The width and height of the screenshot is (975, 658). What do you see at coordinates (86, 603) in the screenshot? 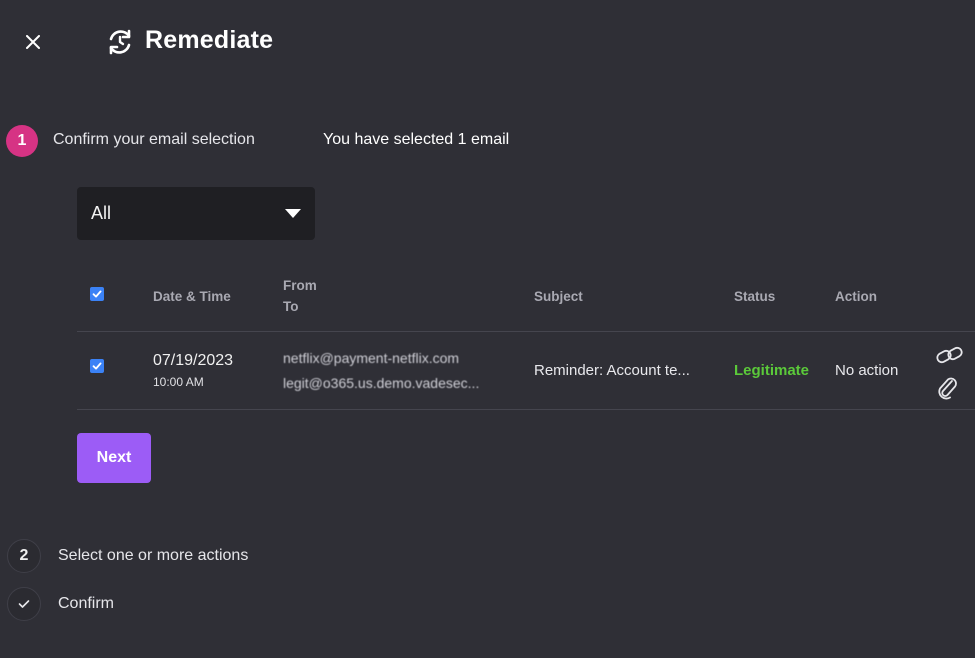
I see `step-3-label: Confirm` at bounding box center [86, 603].